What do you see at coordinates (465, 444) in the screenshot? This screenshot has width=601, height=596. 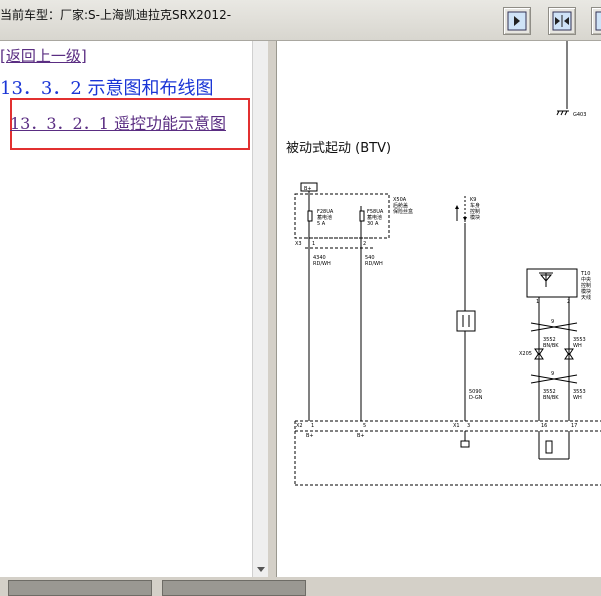 I see `diode-icon` at bounding box center [465, 444].